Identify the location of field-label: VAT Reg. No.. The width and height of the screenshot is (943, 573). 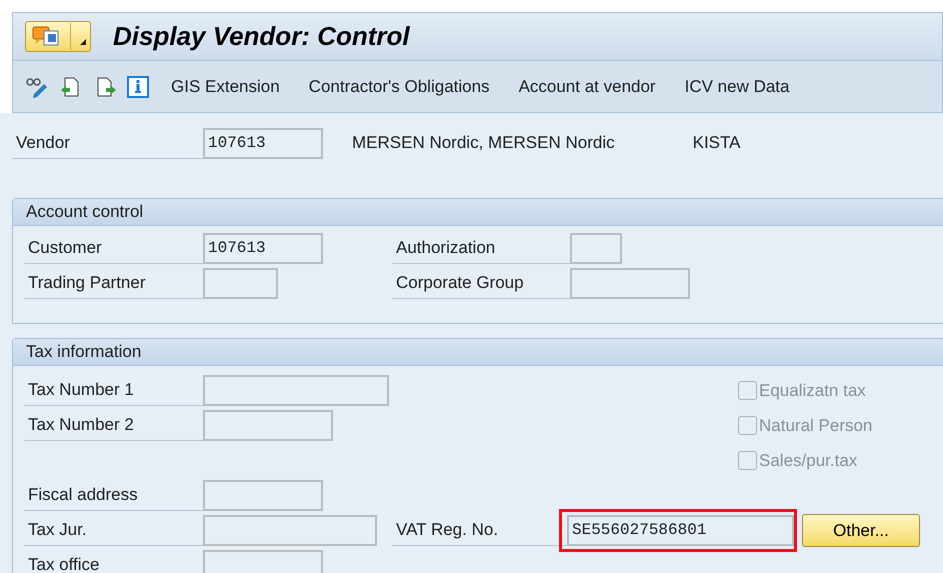
(479, 530).